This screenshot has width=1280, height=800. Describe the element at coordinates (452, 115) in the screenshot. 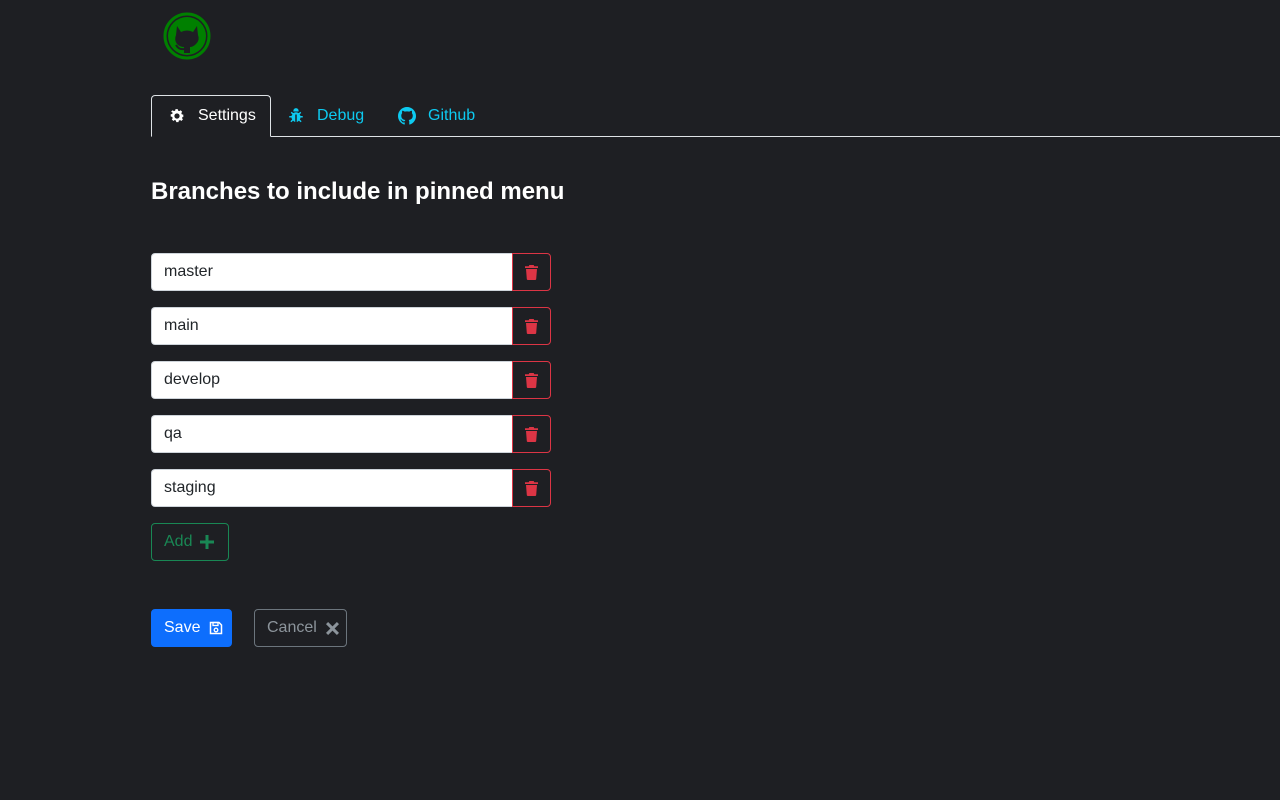

I see `tab-github-label: Github` at that location.